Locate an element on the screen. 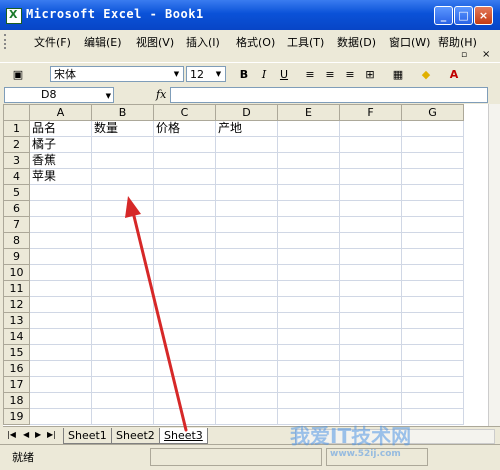 The image size is (500, 470). cell-a6 is located at coordinates (60, 208).